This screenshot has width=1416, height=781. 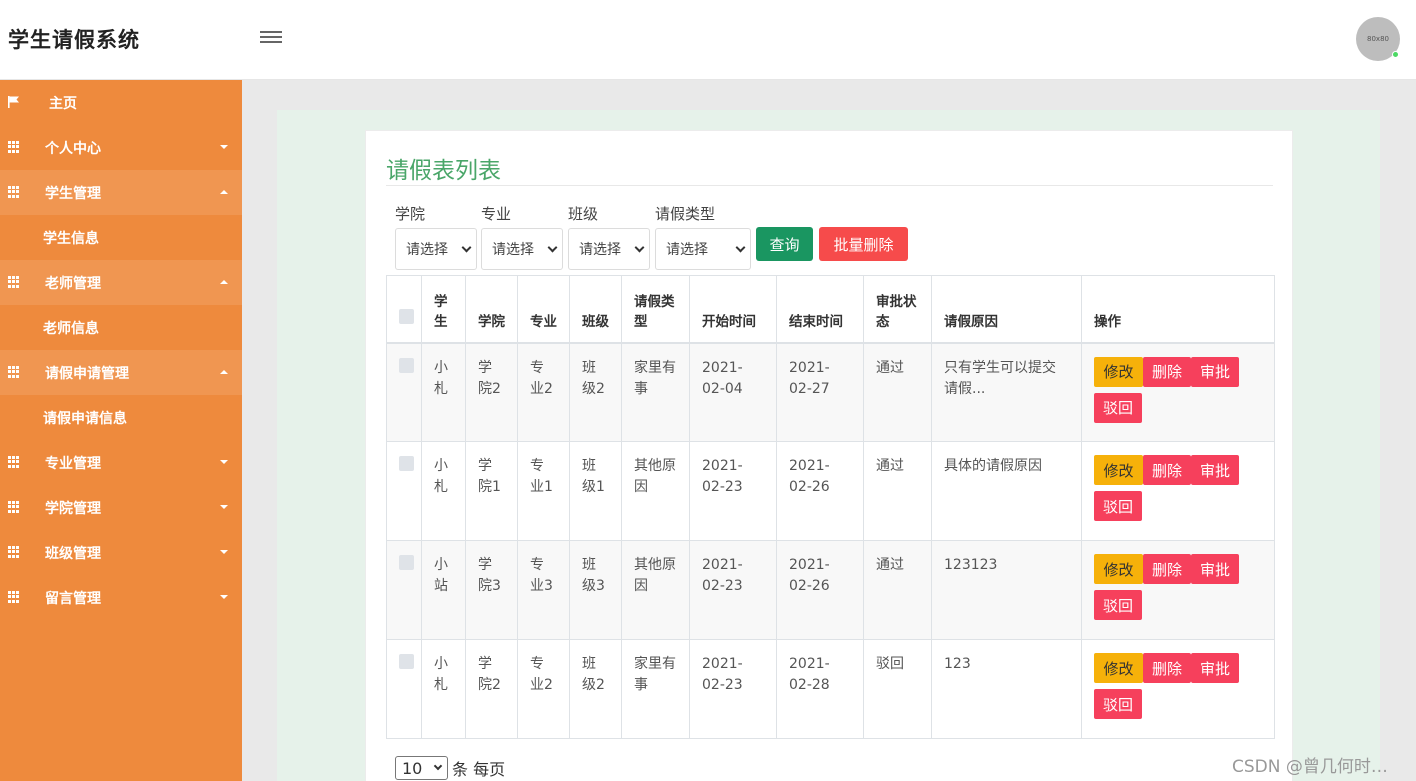 What do you see at coordinates (121, 327) in the screenshot?
I see `sidebar-subitem-teacher-info: 老师信息` at bounding box center [121, 327].